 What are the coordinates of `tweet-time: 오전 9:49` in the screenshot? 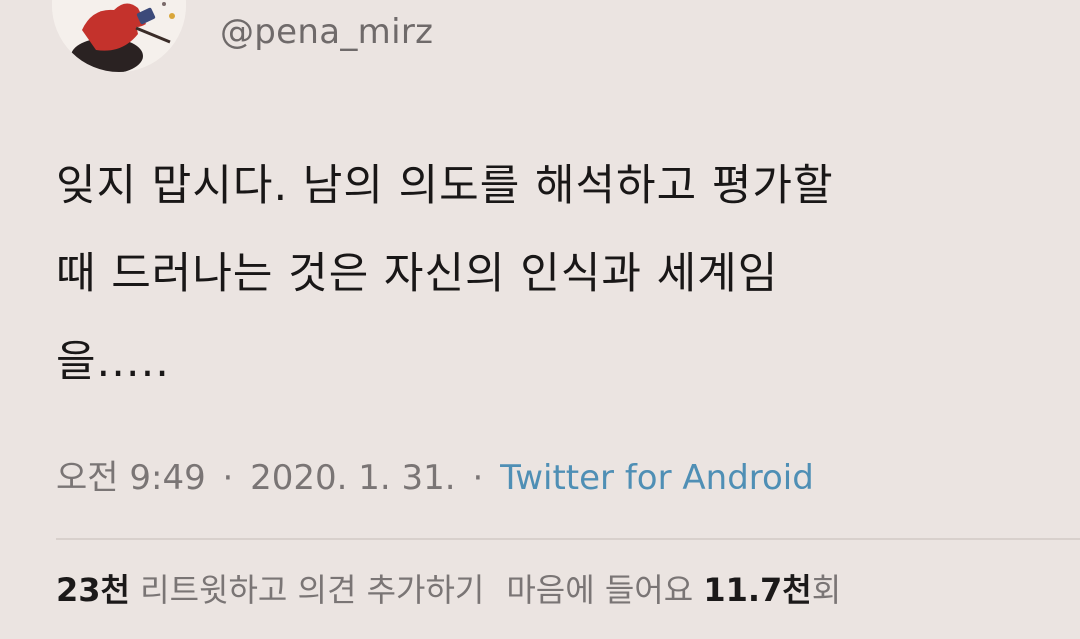 It's located at (131, 478).